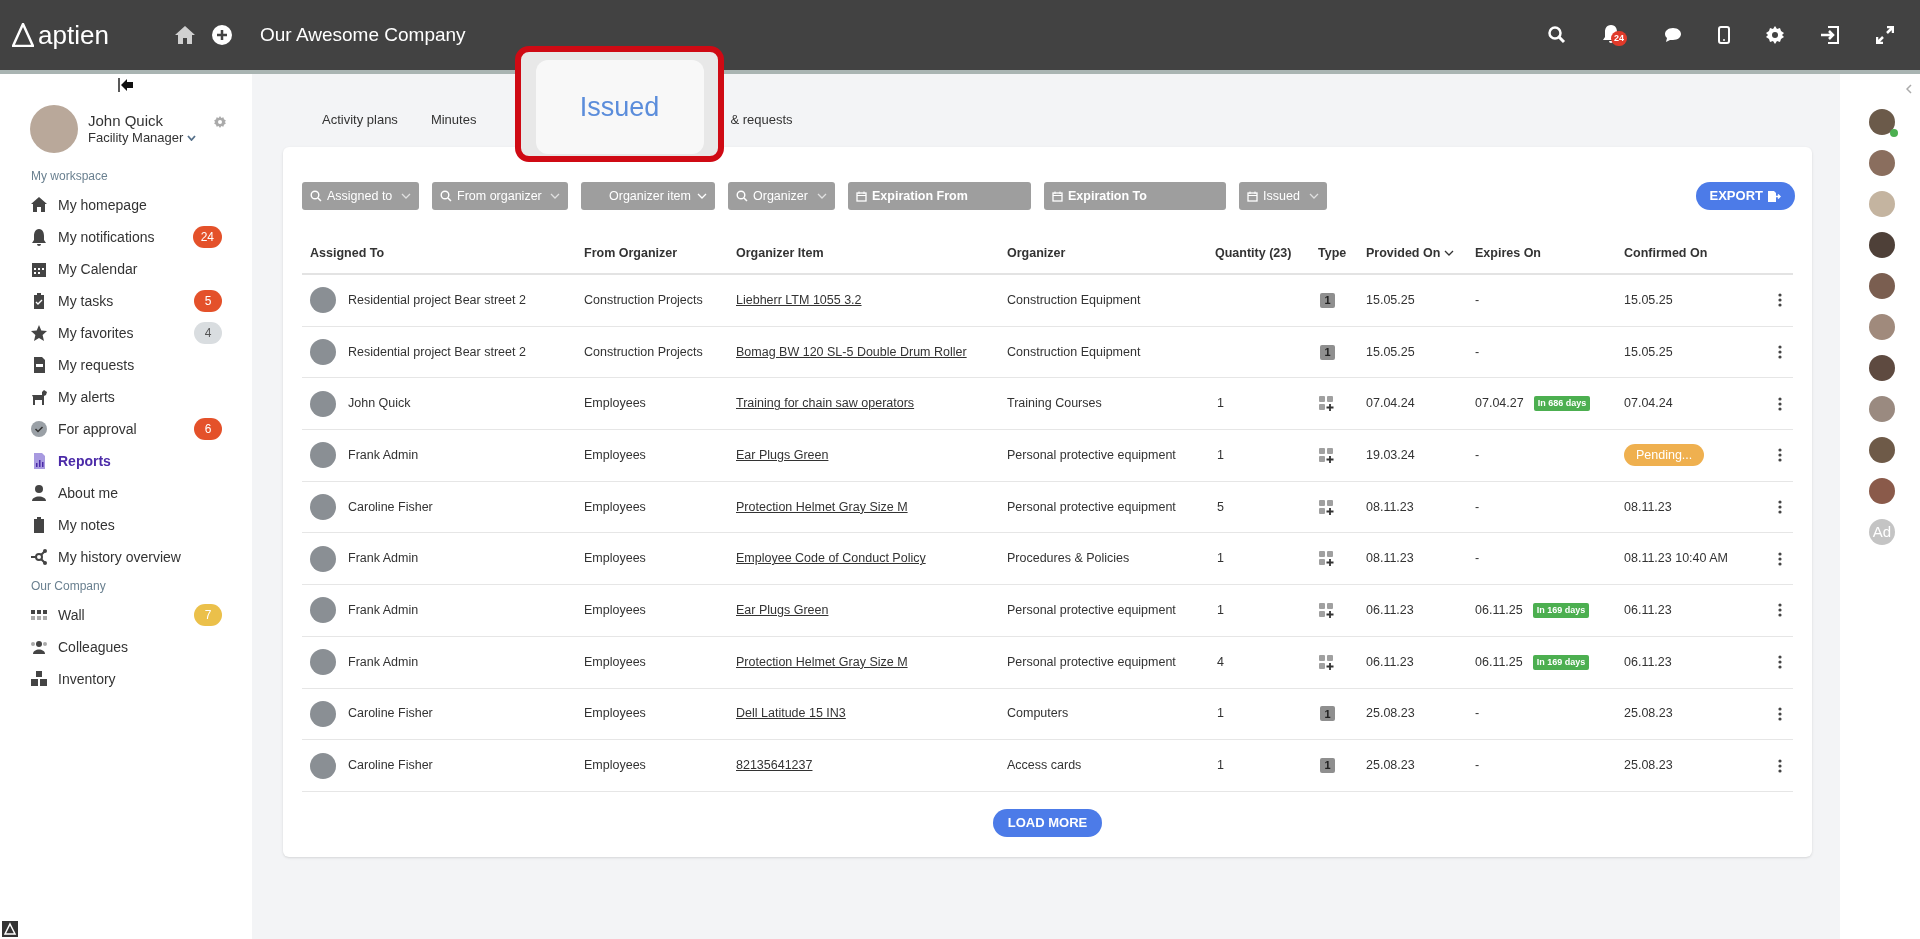  What do you see at coordinates (1055, 404) in the screenshot?
I see `table-cell-text: Training Courses` at bounding box center [1055, 404].